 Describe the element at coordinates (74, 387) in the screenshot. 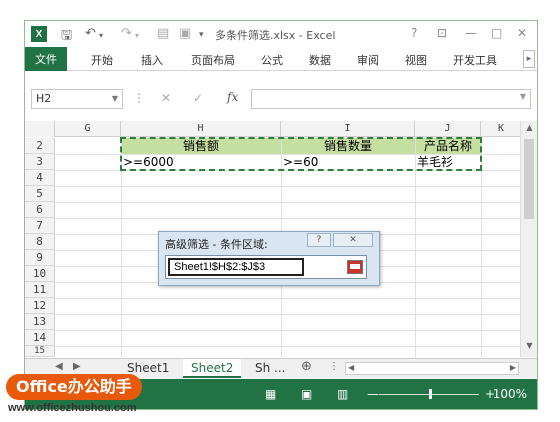

I see `watermark-logo: Office办公助手` at that location.